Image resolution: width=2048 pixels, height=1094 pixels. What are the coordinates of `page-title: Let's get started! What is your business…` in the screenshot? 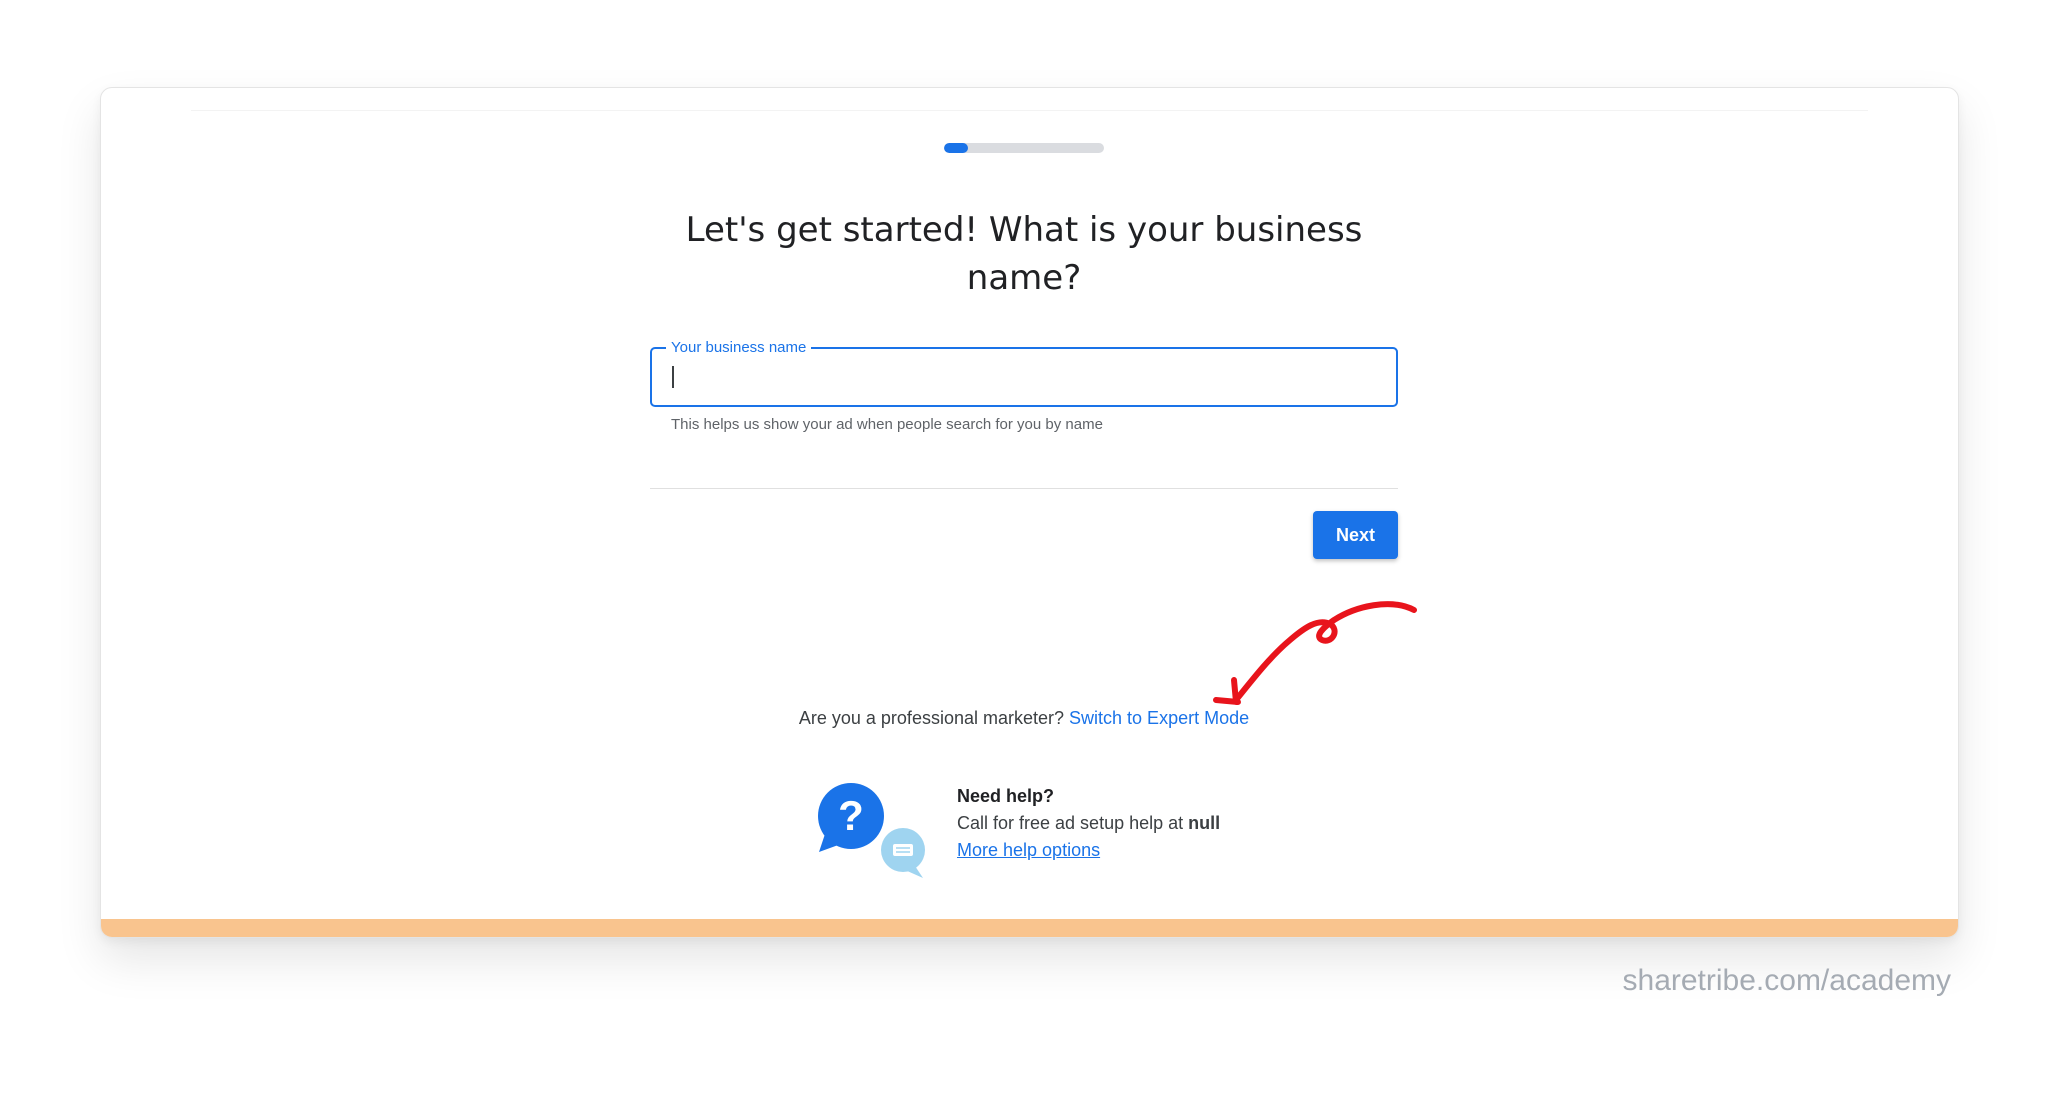 It's located at (1024, 253).